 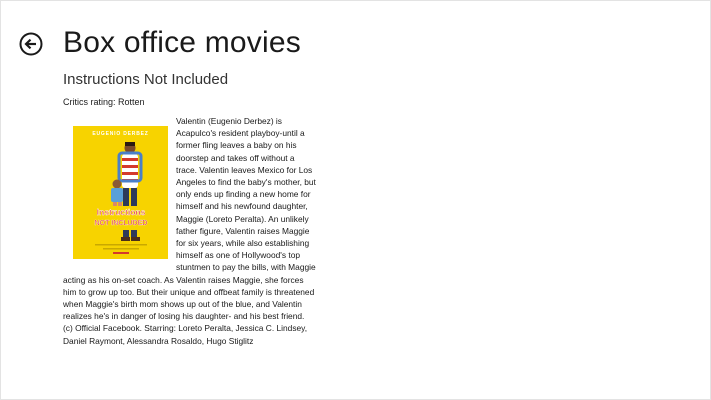 I want to click on back-arrow-icon, so click(x=31, y=44).